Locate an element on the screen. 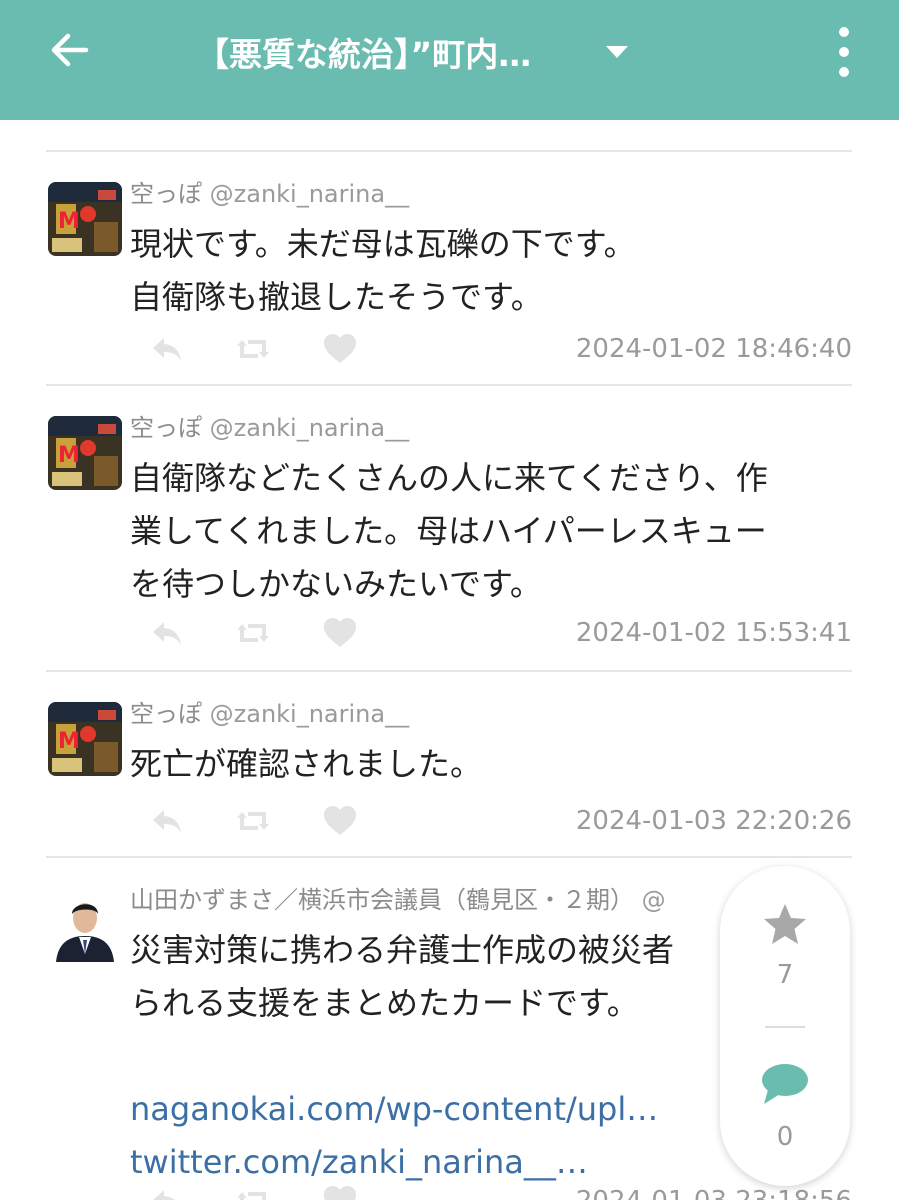  tweet-text-line: 現状です。未だ母は瓦礫の下です。 is located at coordinates (383, 244).